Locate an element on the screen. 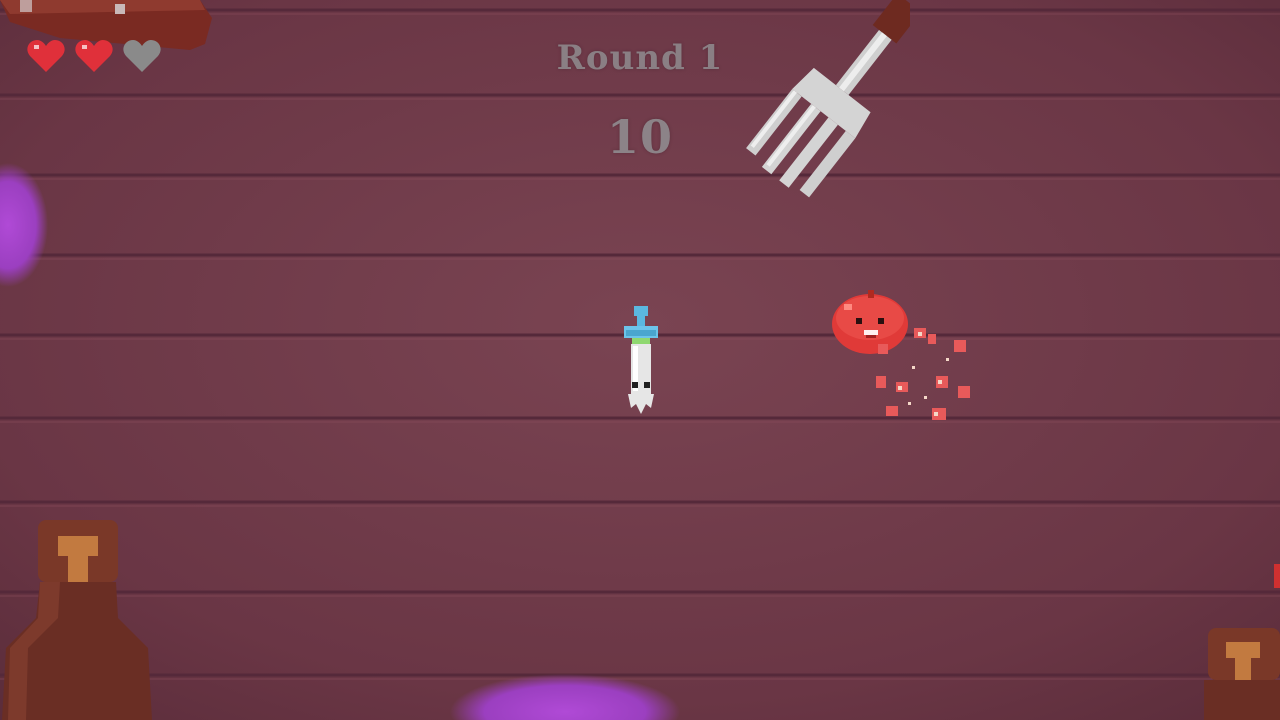  round-label: Round 1 is located at coordinates (640, 58).